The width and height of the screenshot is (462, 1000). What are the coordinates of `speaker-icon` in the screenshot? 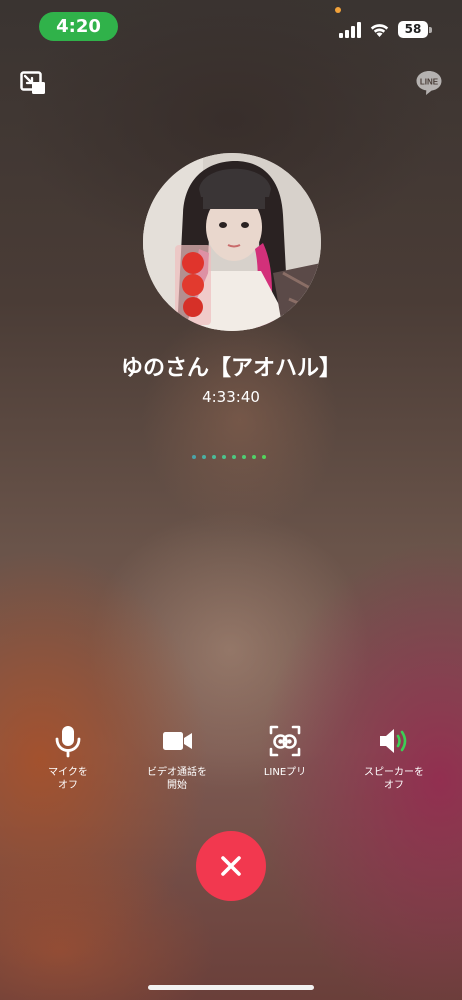 It's located at (393, 741).